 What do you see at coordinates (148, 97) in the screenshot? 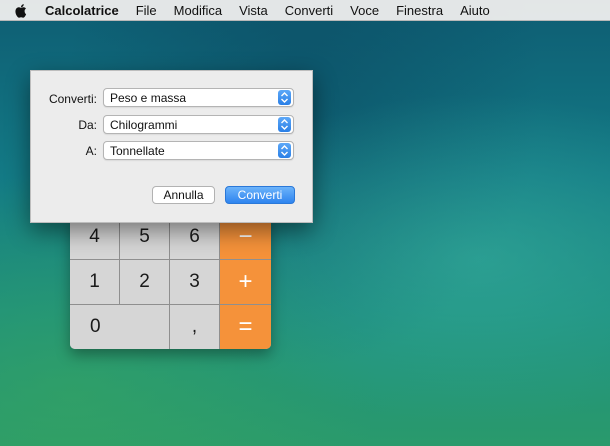
I see `converti-popup-value: Peso e massa` at bounding box center [148, 97].